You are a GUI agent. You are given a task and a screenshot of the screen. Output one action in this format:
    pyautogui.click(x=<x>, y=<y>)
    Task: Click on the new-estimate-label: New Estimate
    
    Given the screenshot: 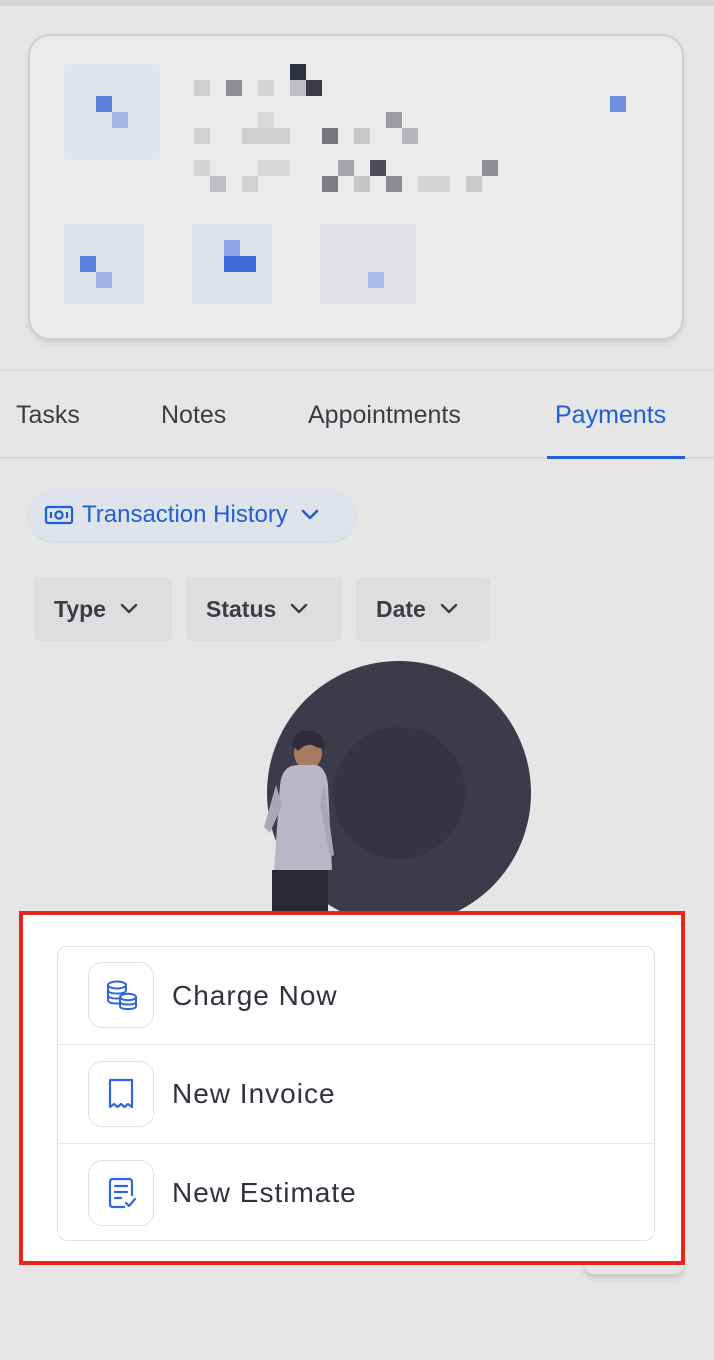 What is the action you would take?
    pyautogui.click(x=264, y=1192)
    